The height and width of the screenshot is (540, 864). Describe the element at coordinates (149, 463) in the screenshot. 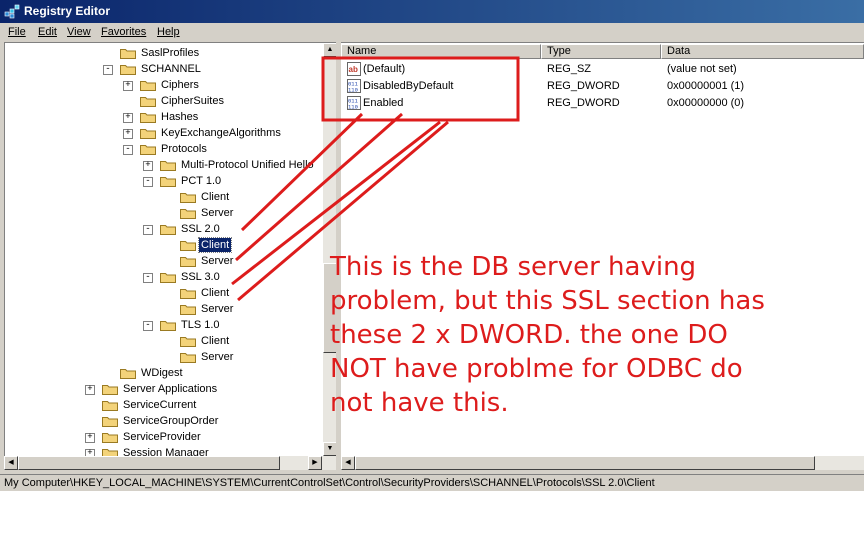

I see `tree-hscroll-thumb` at that location.